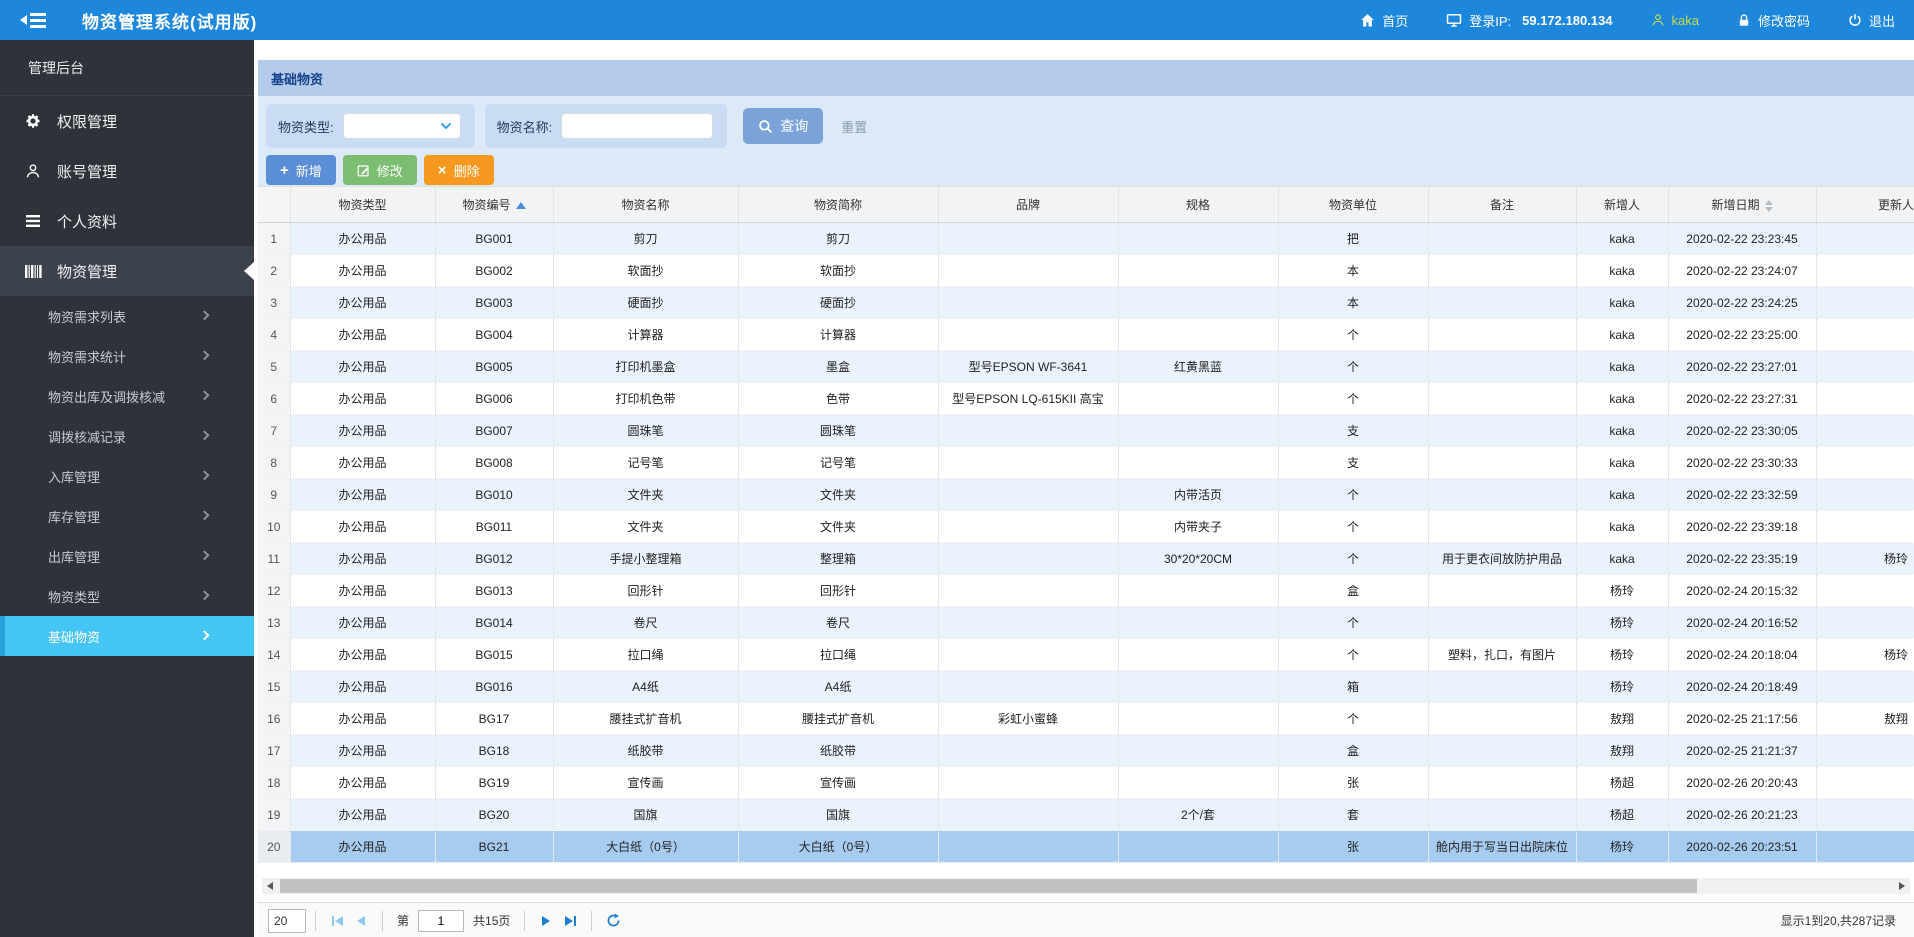  What do you see at coordinates (127, 356) in the screenshot?
I see `sidebar-subitem: 物资需求统计` at bounding box center [127, 356].